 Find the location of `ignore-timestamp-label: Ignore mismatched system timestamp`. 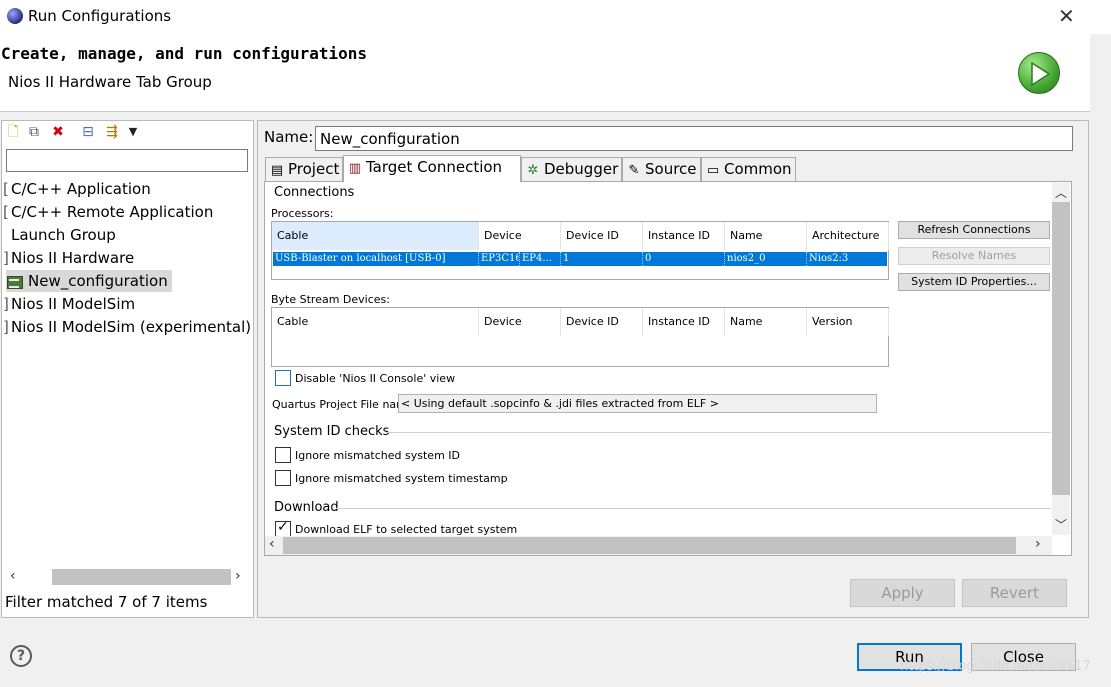

ignore-timestamp-label: Ignore mismatched system timestamp is located at coordinates (401, 478).